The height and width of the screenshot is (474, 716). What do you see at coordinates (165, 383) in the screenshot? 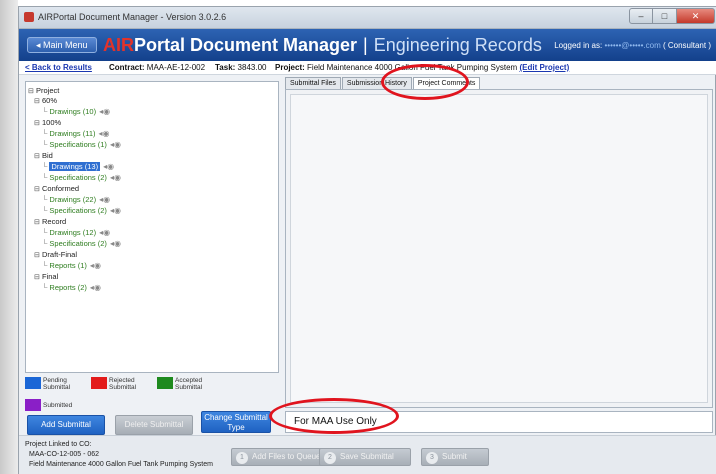
I see `legend-swatch-accepted` at bounding box center [165, 383].